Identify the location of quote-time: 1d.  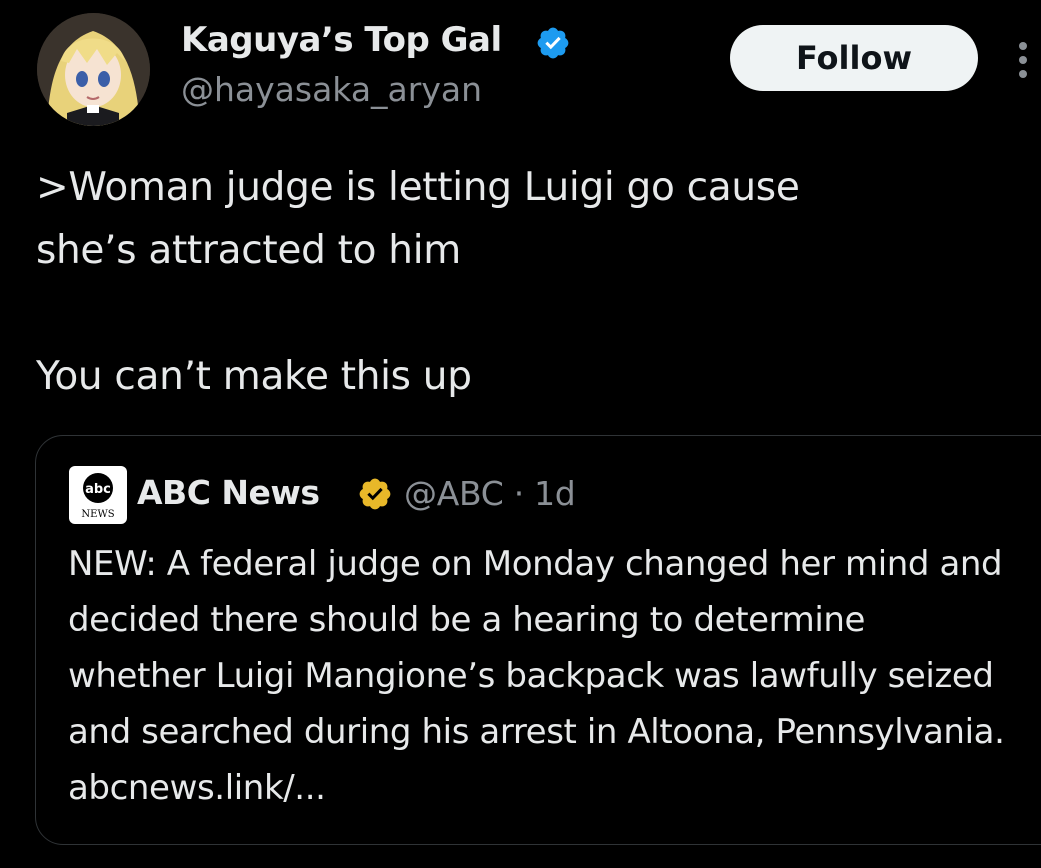
(555, 493).